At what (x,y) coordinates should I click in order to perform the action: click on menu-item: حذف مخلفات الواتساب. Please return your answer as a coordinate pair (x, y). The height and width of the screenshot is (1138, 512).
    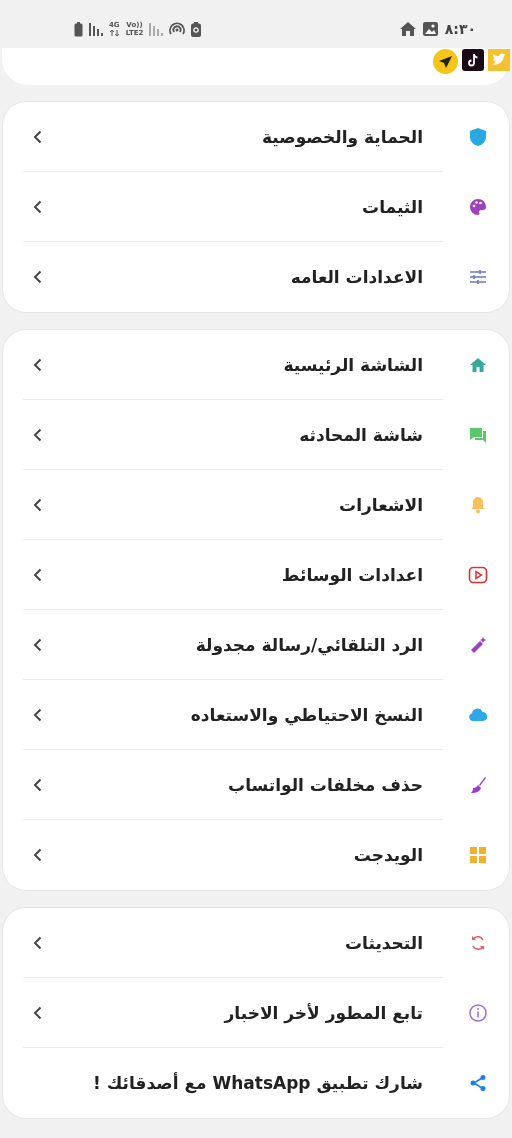
    Looking at the image, I should click on (325, 784).